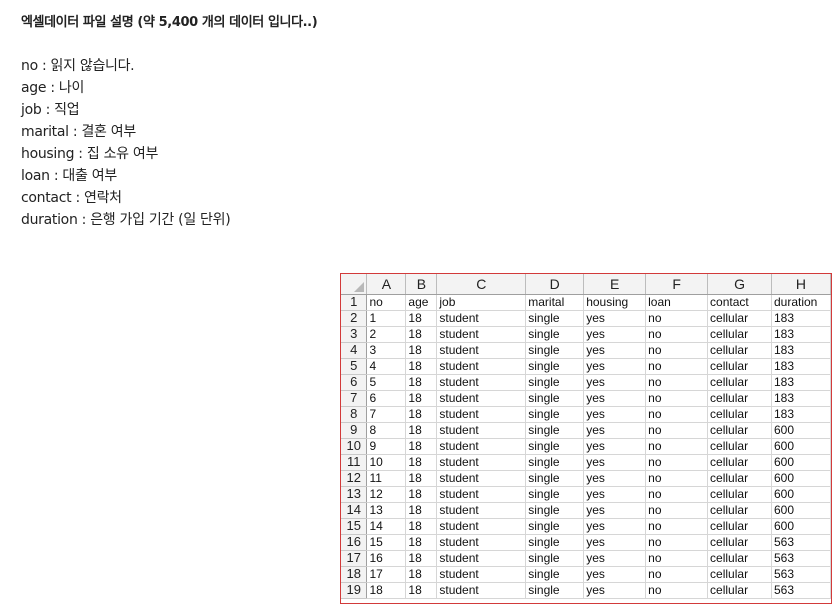 The image size is (840, 609). What do you see at coordinates (69, 176) in the screenshot?
I see `field-description: loan : 대출 여부` at bounding box center [69, 176].